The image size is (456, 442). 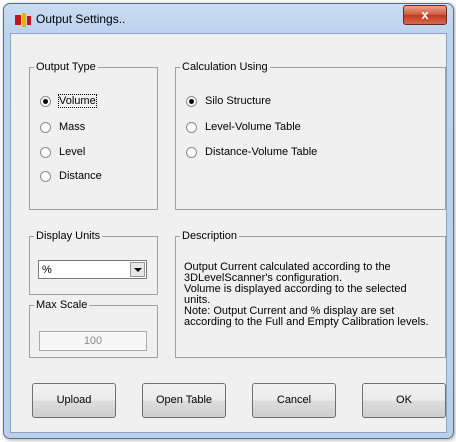 I want to click on radio-distance-label: Distance, so click(x=80, y=176).